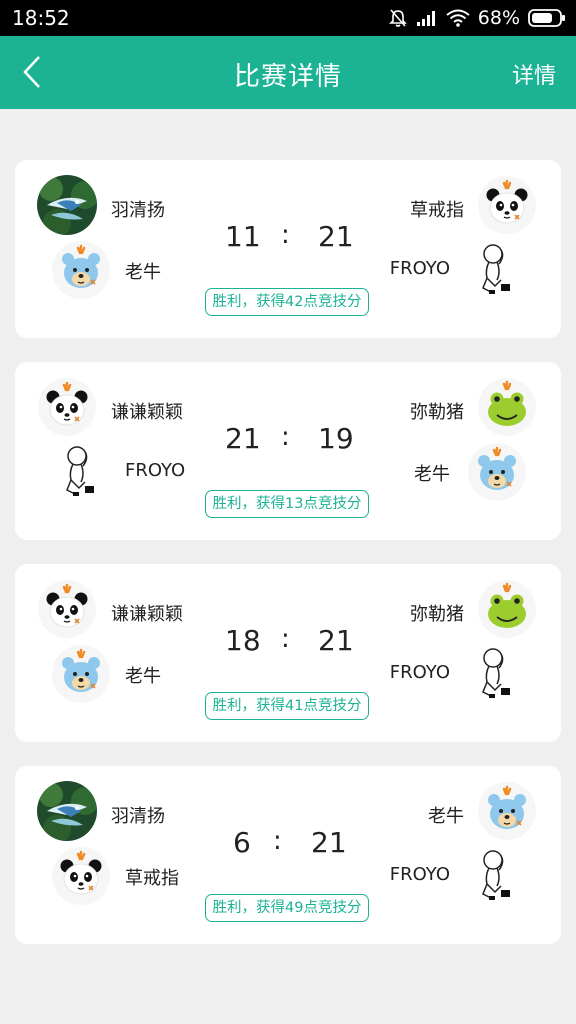 This screenshot has height=1024, width=576. I want to click on page-title: 比赛详情, so click(287, 77).